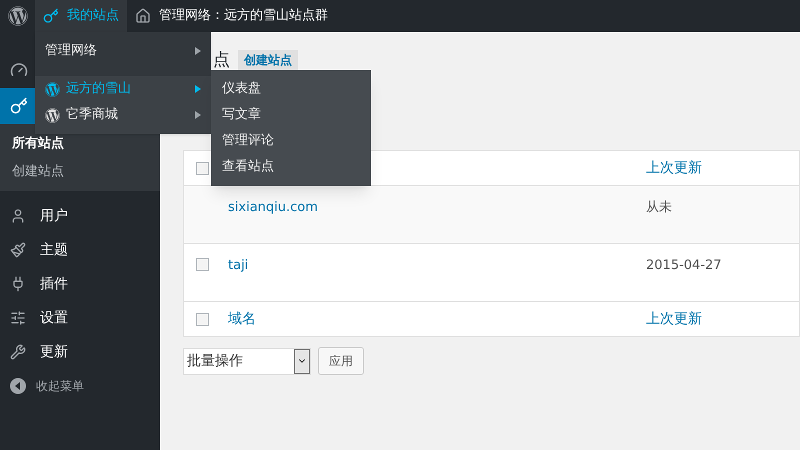 This screenshot has height=450, width=800. Describe the element at coordinates (221, 60) in the screenshot. I see `page-title: 点` at that location.